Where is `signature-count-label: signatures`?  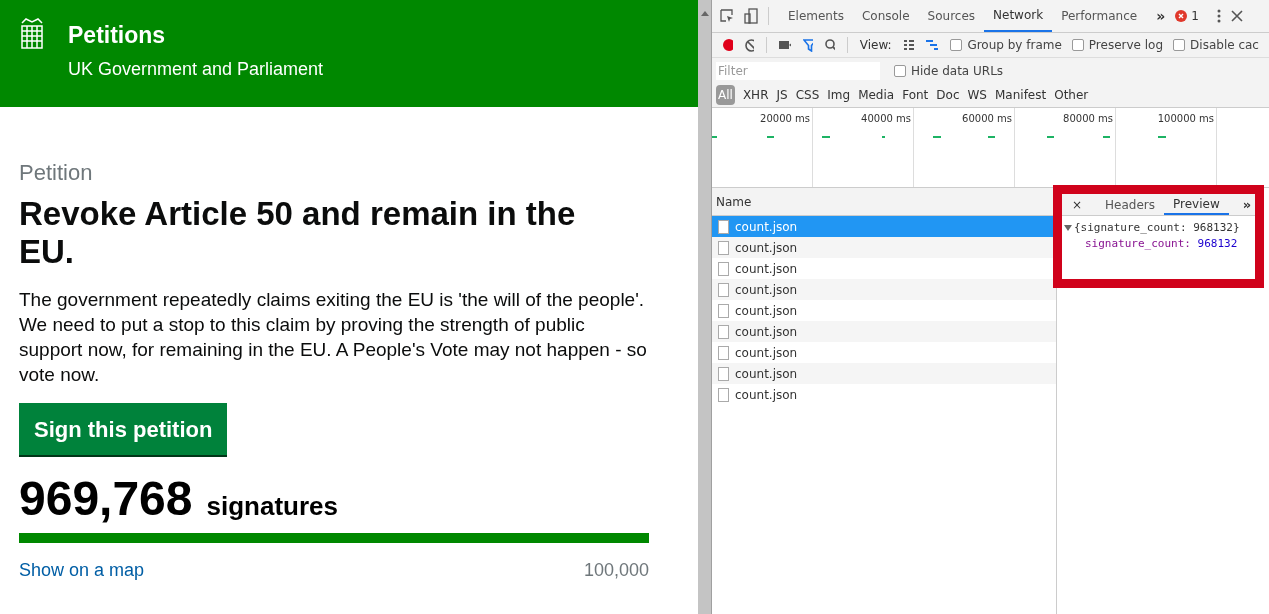
signature-count-label: signatures is located at coordinates (272, 506).